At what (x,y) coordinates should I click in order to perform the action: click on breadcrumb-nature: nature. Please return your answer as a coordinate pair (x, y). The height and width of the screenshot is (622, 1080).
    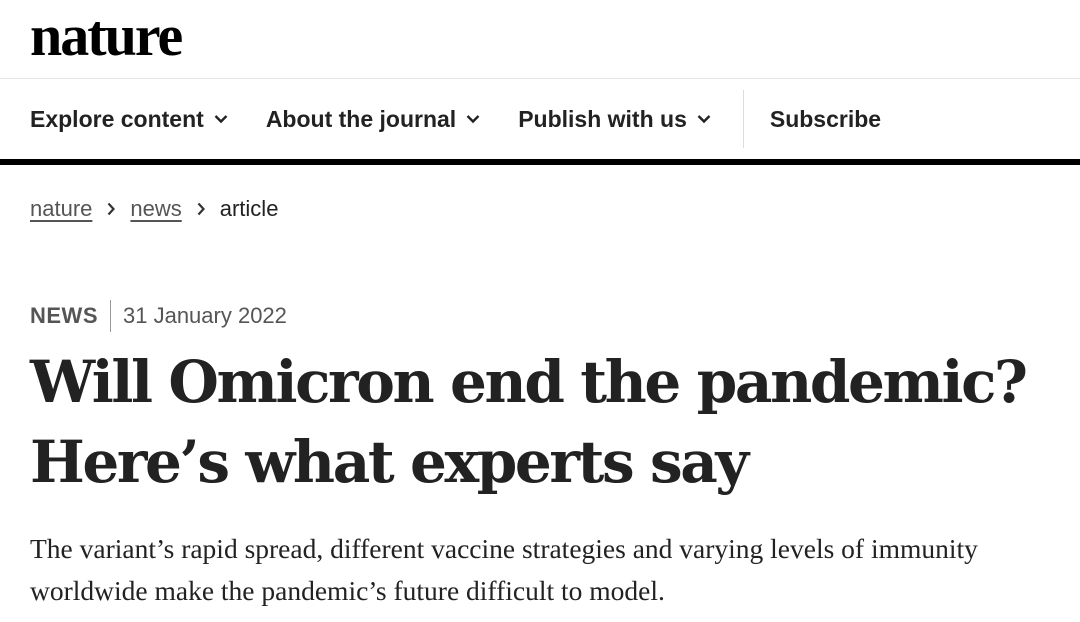
    Looking at the image, I should click on (61, 209).